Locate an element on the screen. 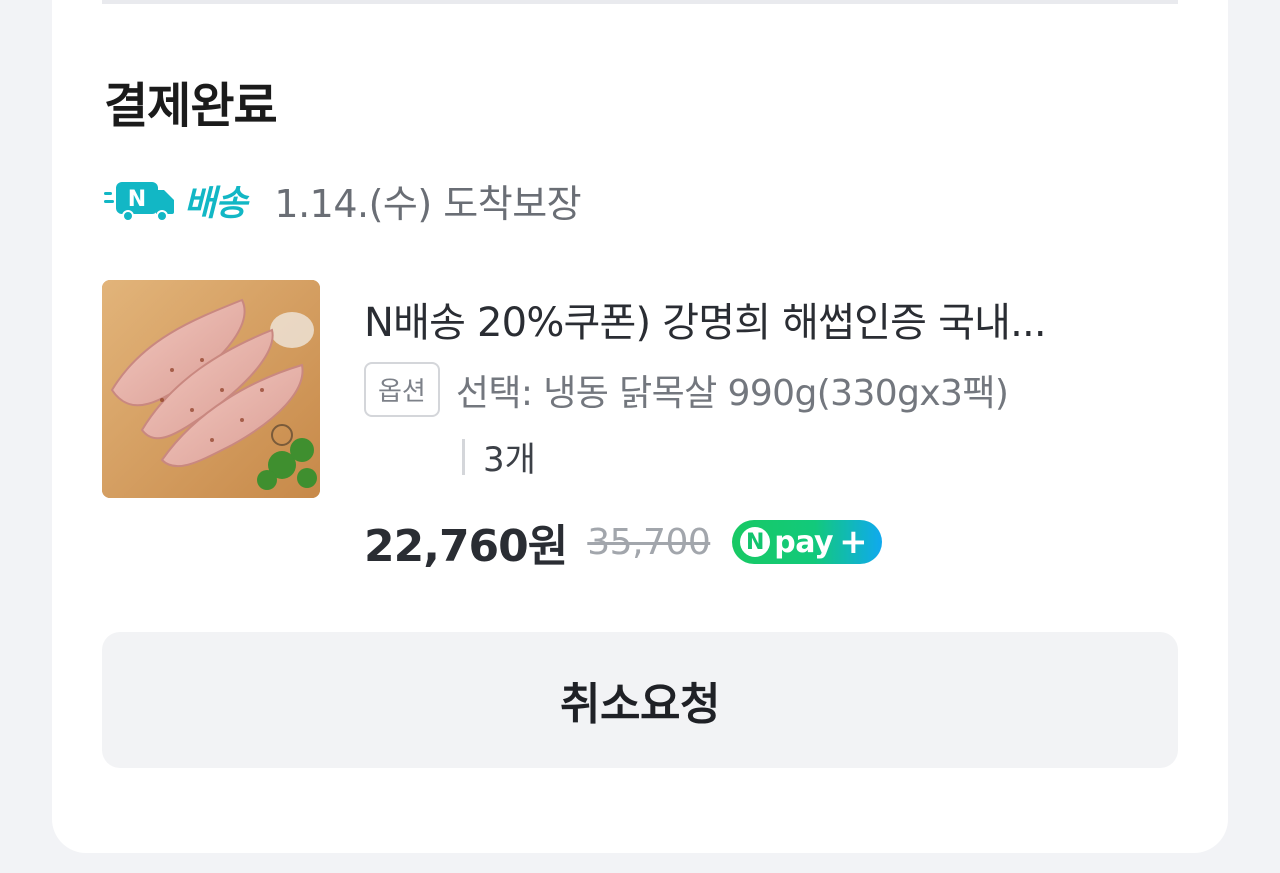 This screenshot has height=873, width=1280. cancel-request-button: 취소요청 is located at coordinates (640, 700).